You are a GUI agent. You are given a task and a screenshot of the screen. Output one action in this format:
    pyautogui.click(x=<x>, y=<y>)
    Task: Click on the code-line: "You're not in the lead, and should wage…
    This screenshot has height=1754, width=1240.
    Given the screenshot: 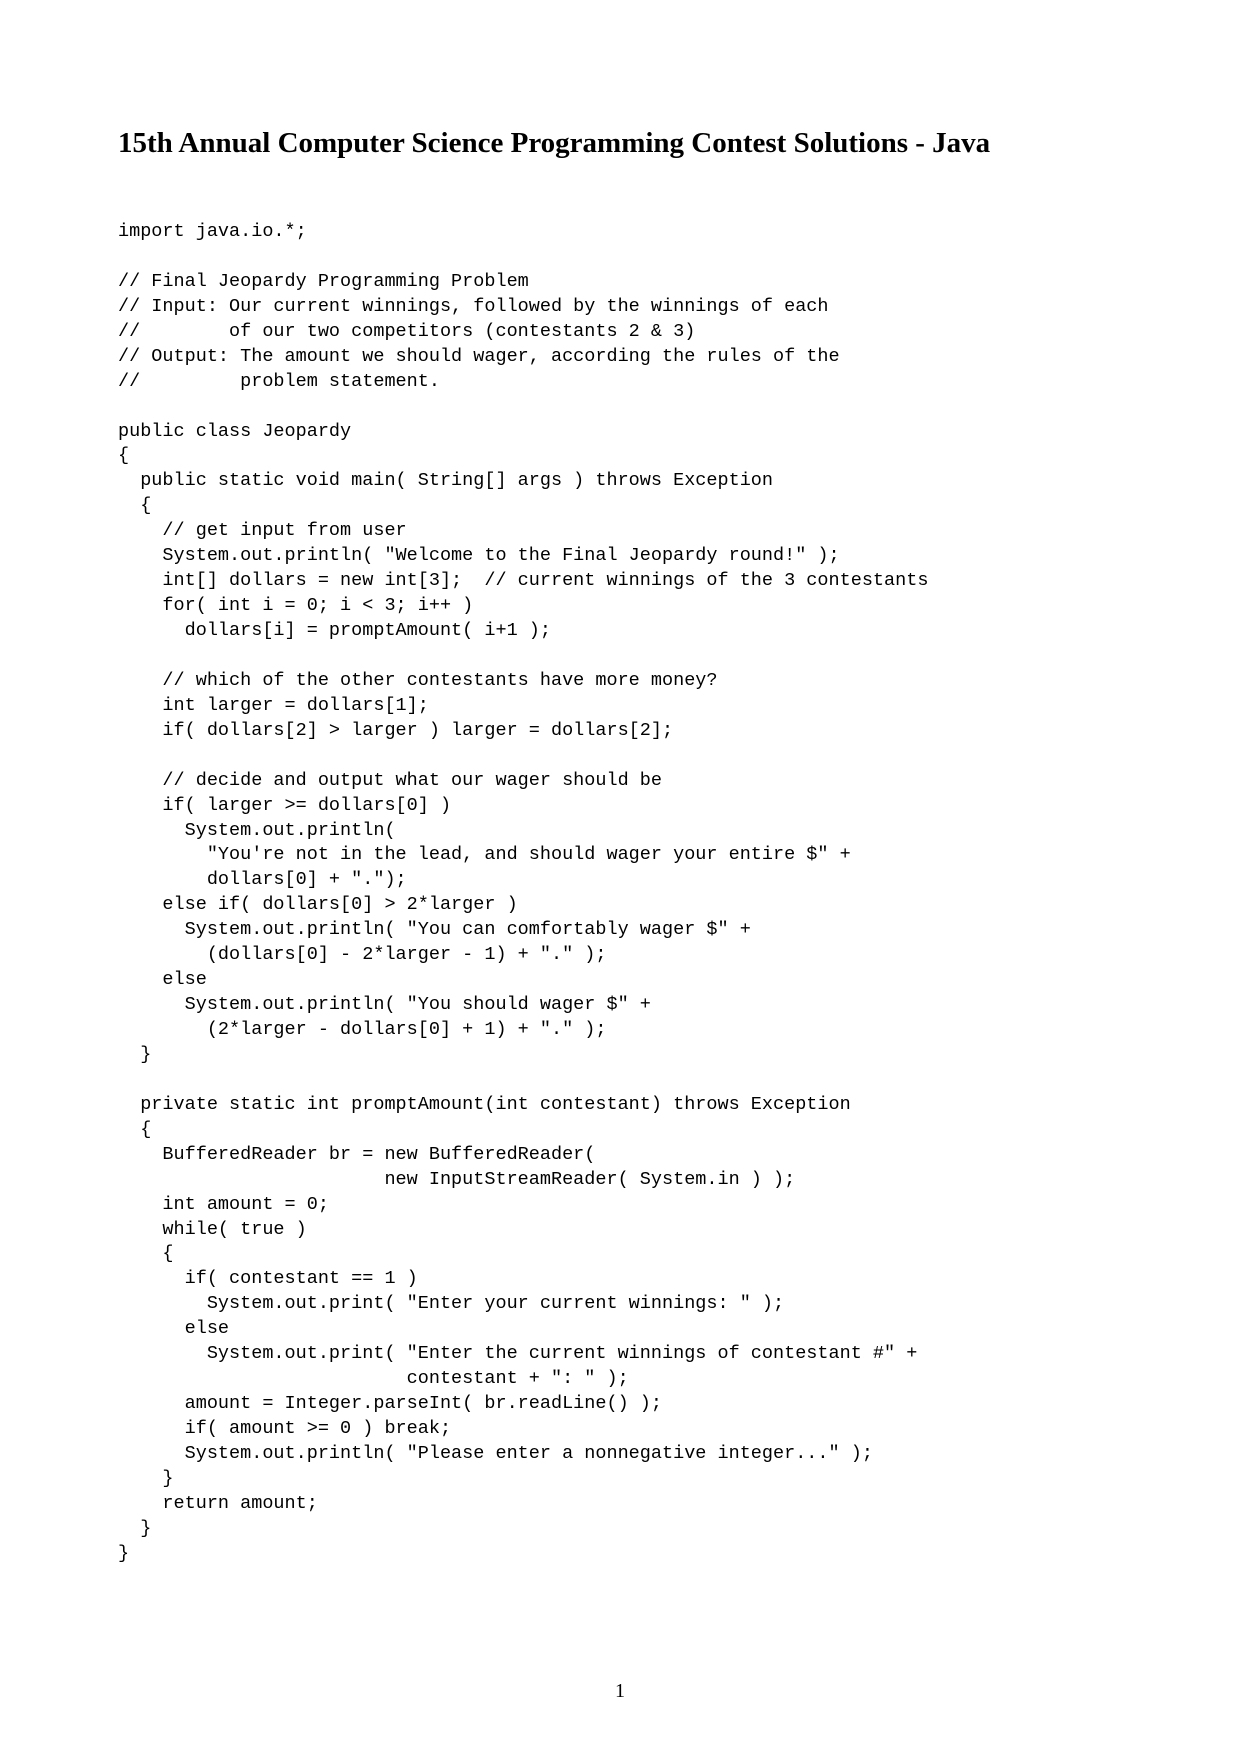 What is the action you would take?
    pyautogui.click(x=484, y=855)
    